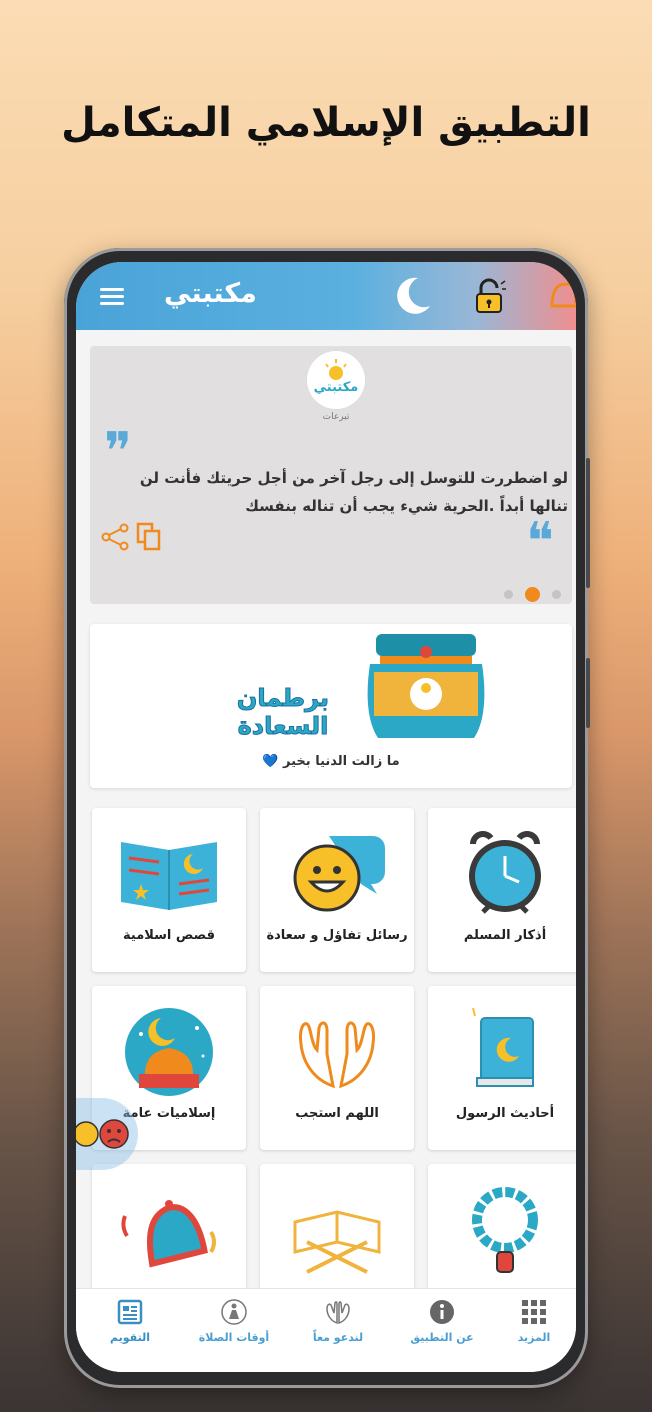 Image resolution: width=652 pixels, height=1412 pixels. What do you see at coordinates (112, 296) in the screenshot?
I see `hamburger-icon` at bounding box center [112, 296].